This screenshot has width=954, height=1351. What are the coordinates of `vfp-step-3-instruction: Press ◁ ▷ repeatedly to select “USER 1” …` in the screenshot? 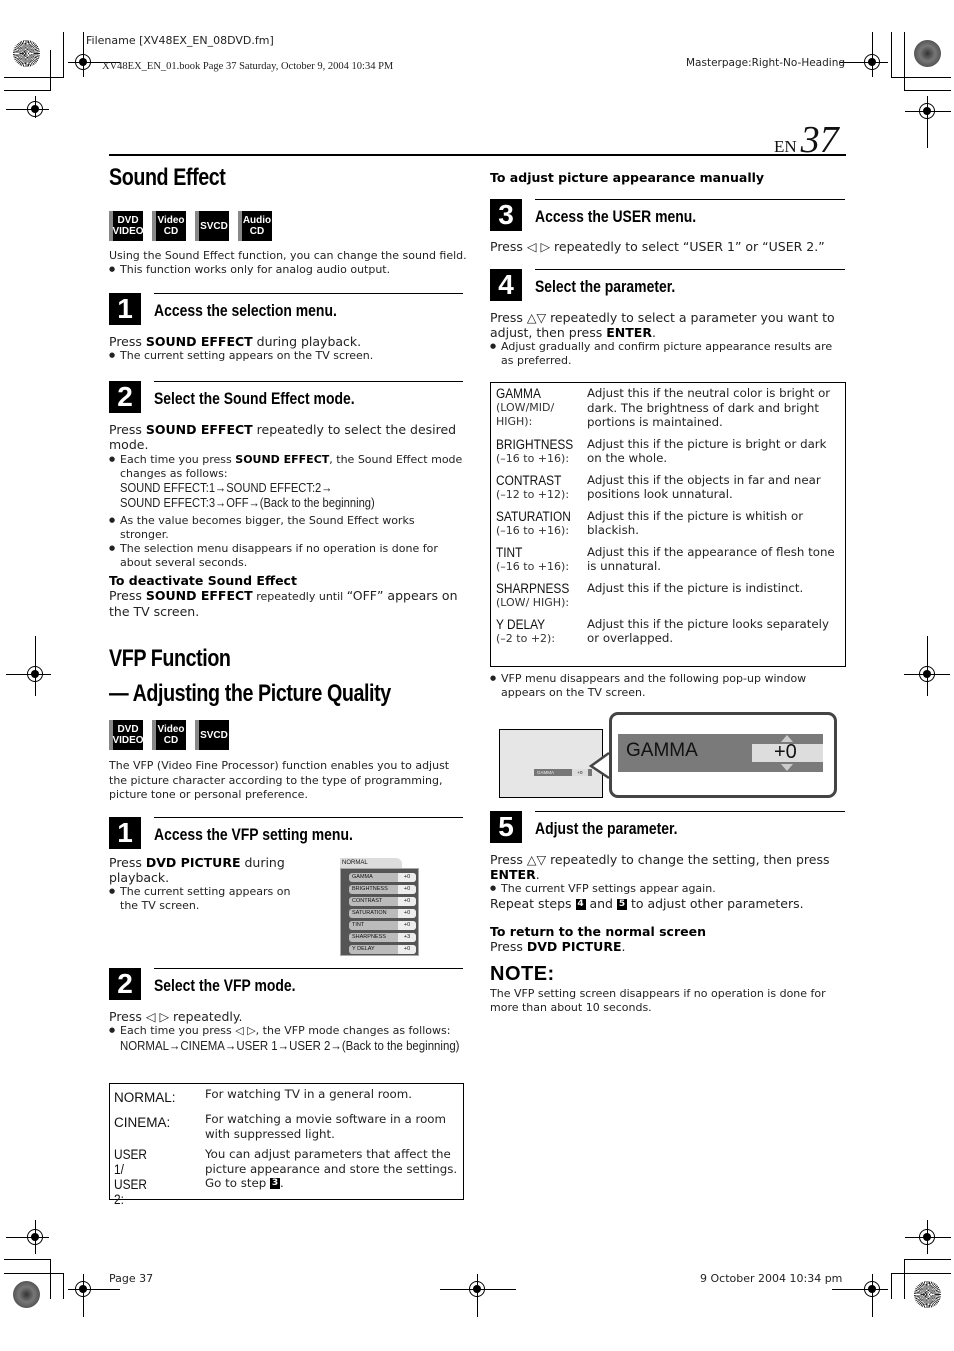 It's located at (657, 246).